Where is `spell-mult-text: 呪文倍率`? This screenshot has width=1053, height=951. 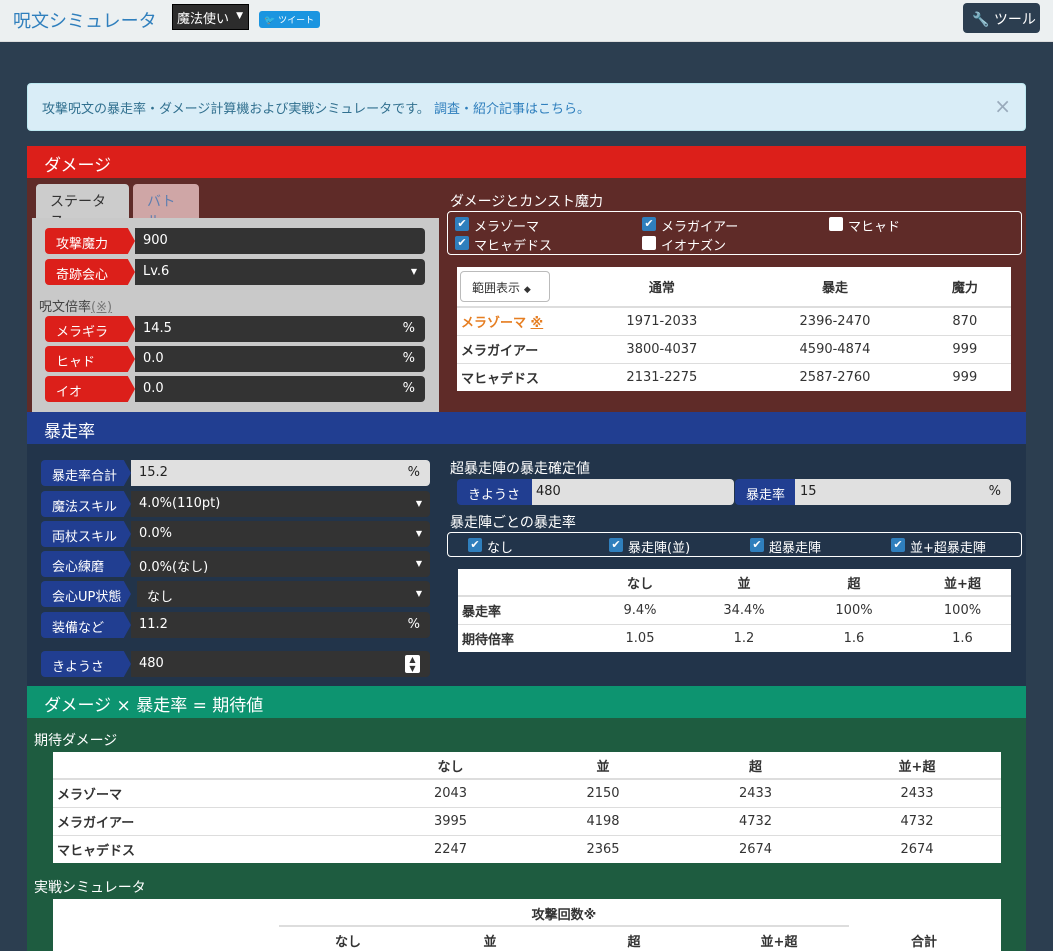
spell-mult-text: 呪文倍率 is located at coordinates (65, 307).